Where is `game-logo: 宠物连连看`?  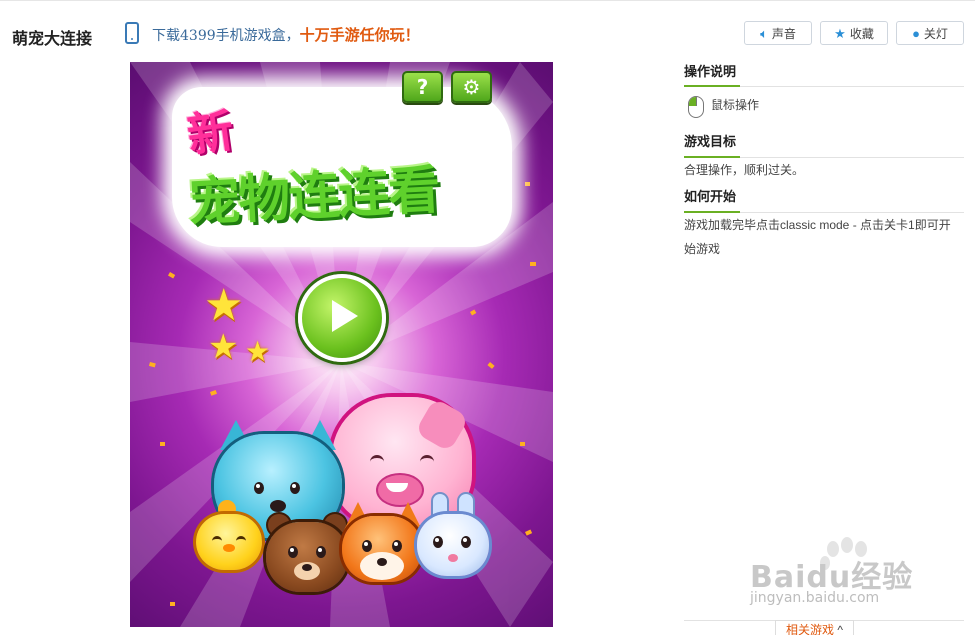
game-logo: 宠物连连看 is located at coordinates (313, 197).